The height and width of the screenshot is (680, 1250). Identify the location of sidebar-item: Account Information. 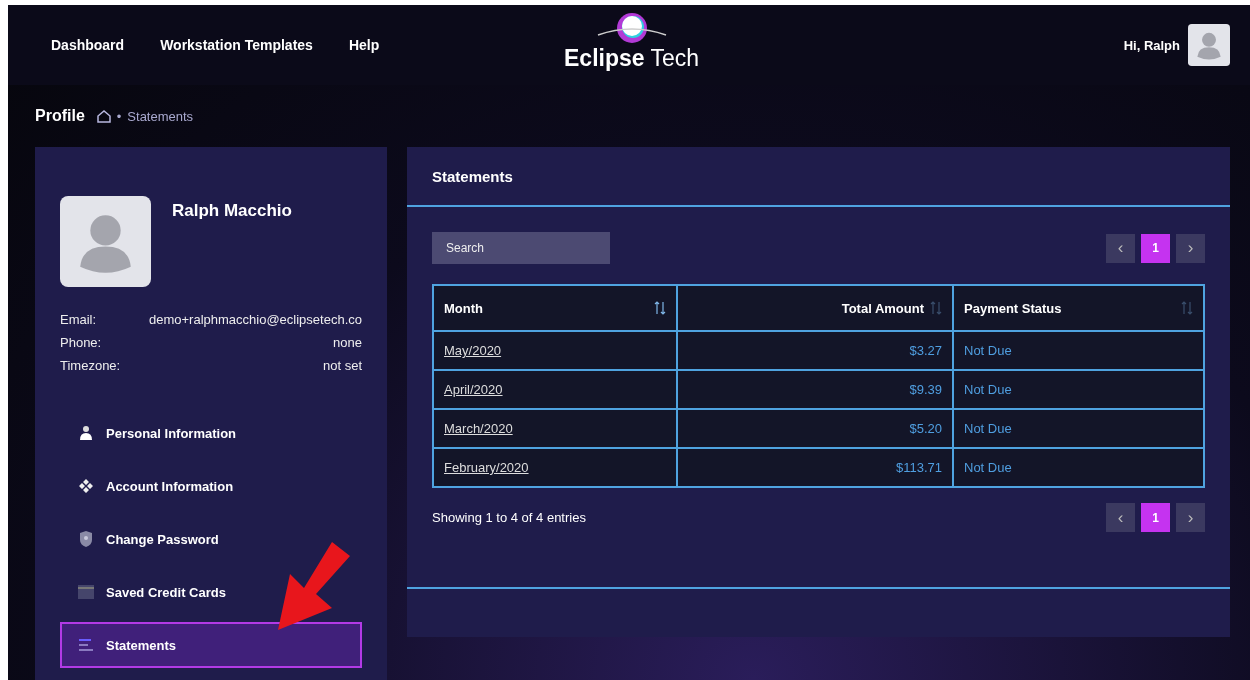
(211, 486).